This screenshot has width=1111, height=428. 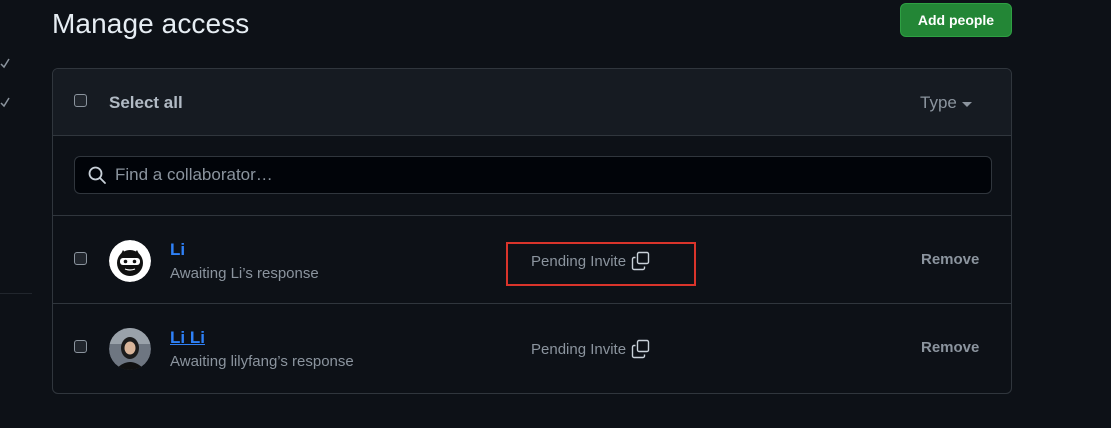 What do you see at coordinates (187, 338) in the screenshot?
I see `collaborator-name-link: Li Li` at bounding box center [187, 338].